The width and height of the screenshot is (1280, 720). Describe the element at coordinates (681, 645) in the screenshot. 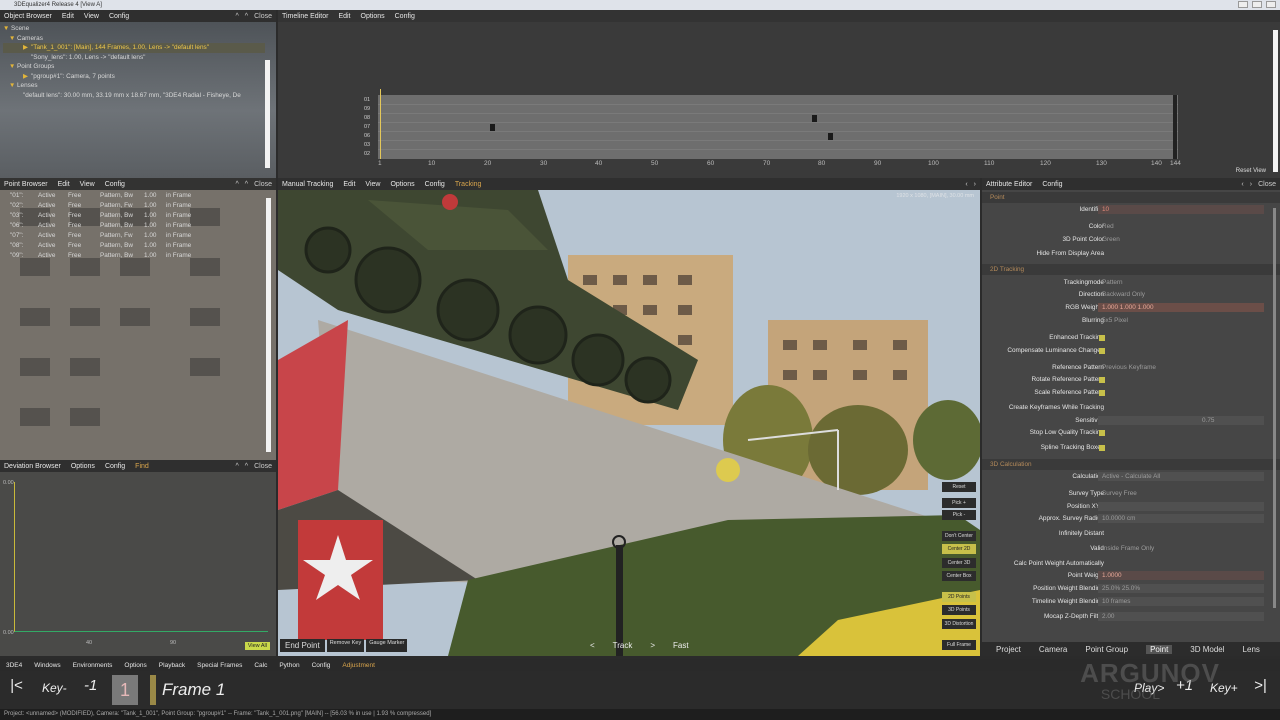

I see `fast-button: Fast` at that location.